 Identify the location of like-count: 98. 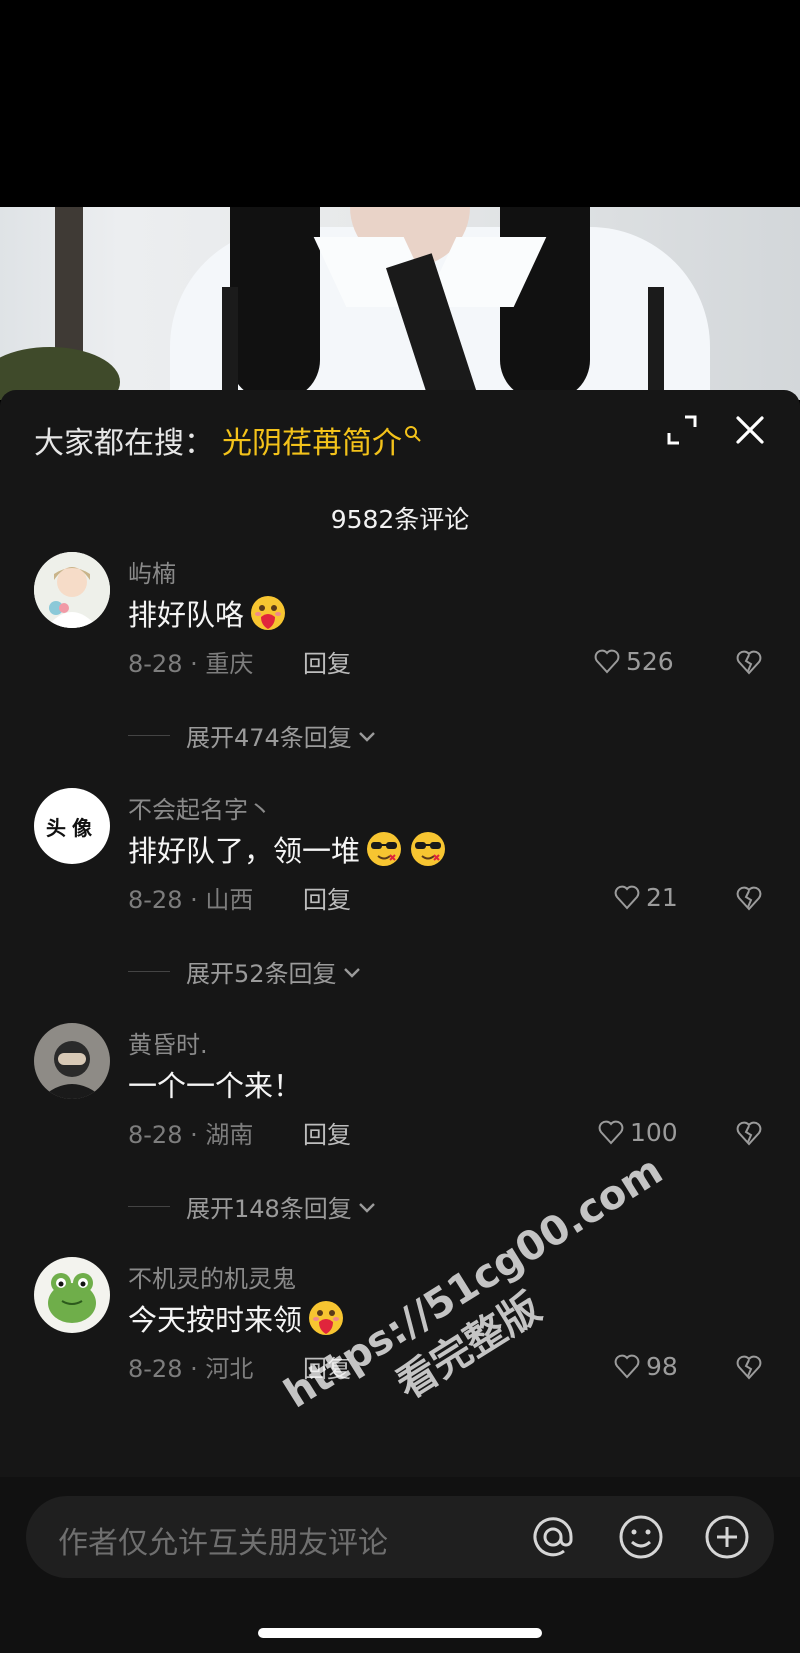
(662, 1366).